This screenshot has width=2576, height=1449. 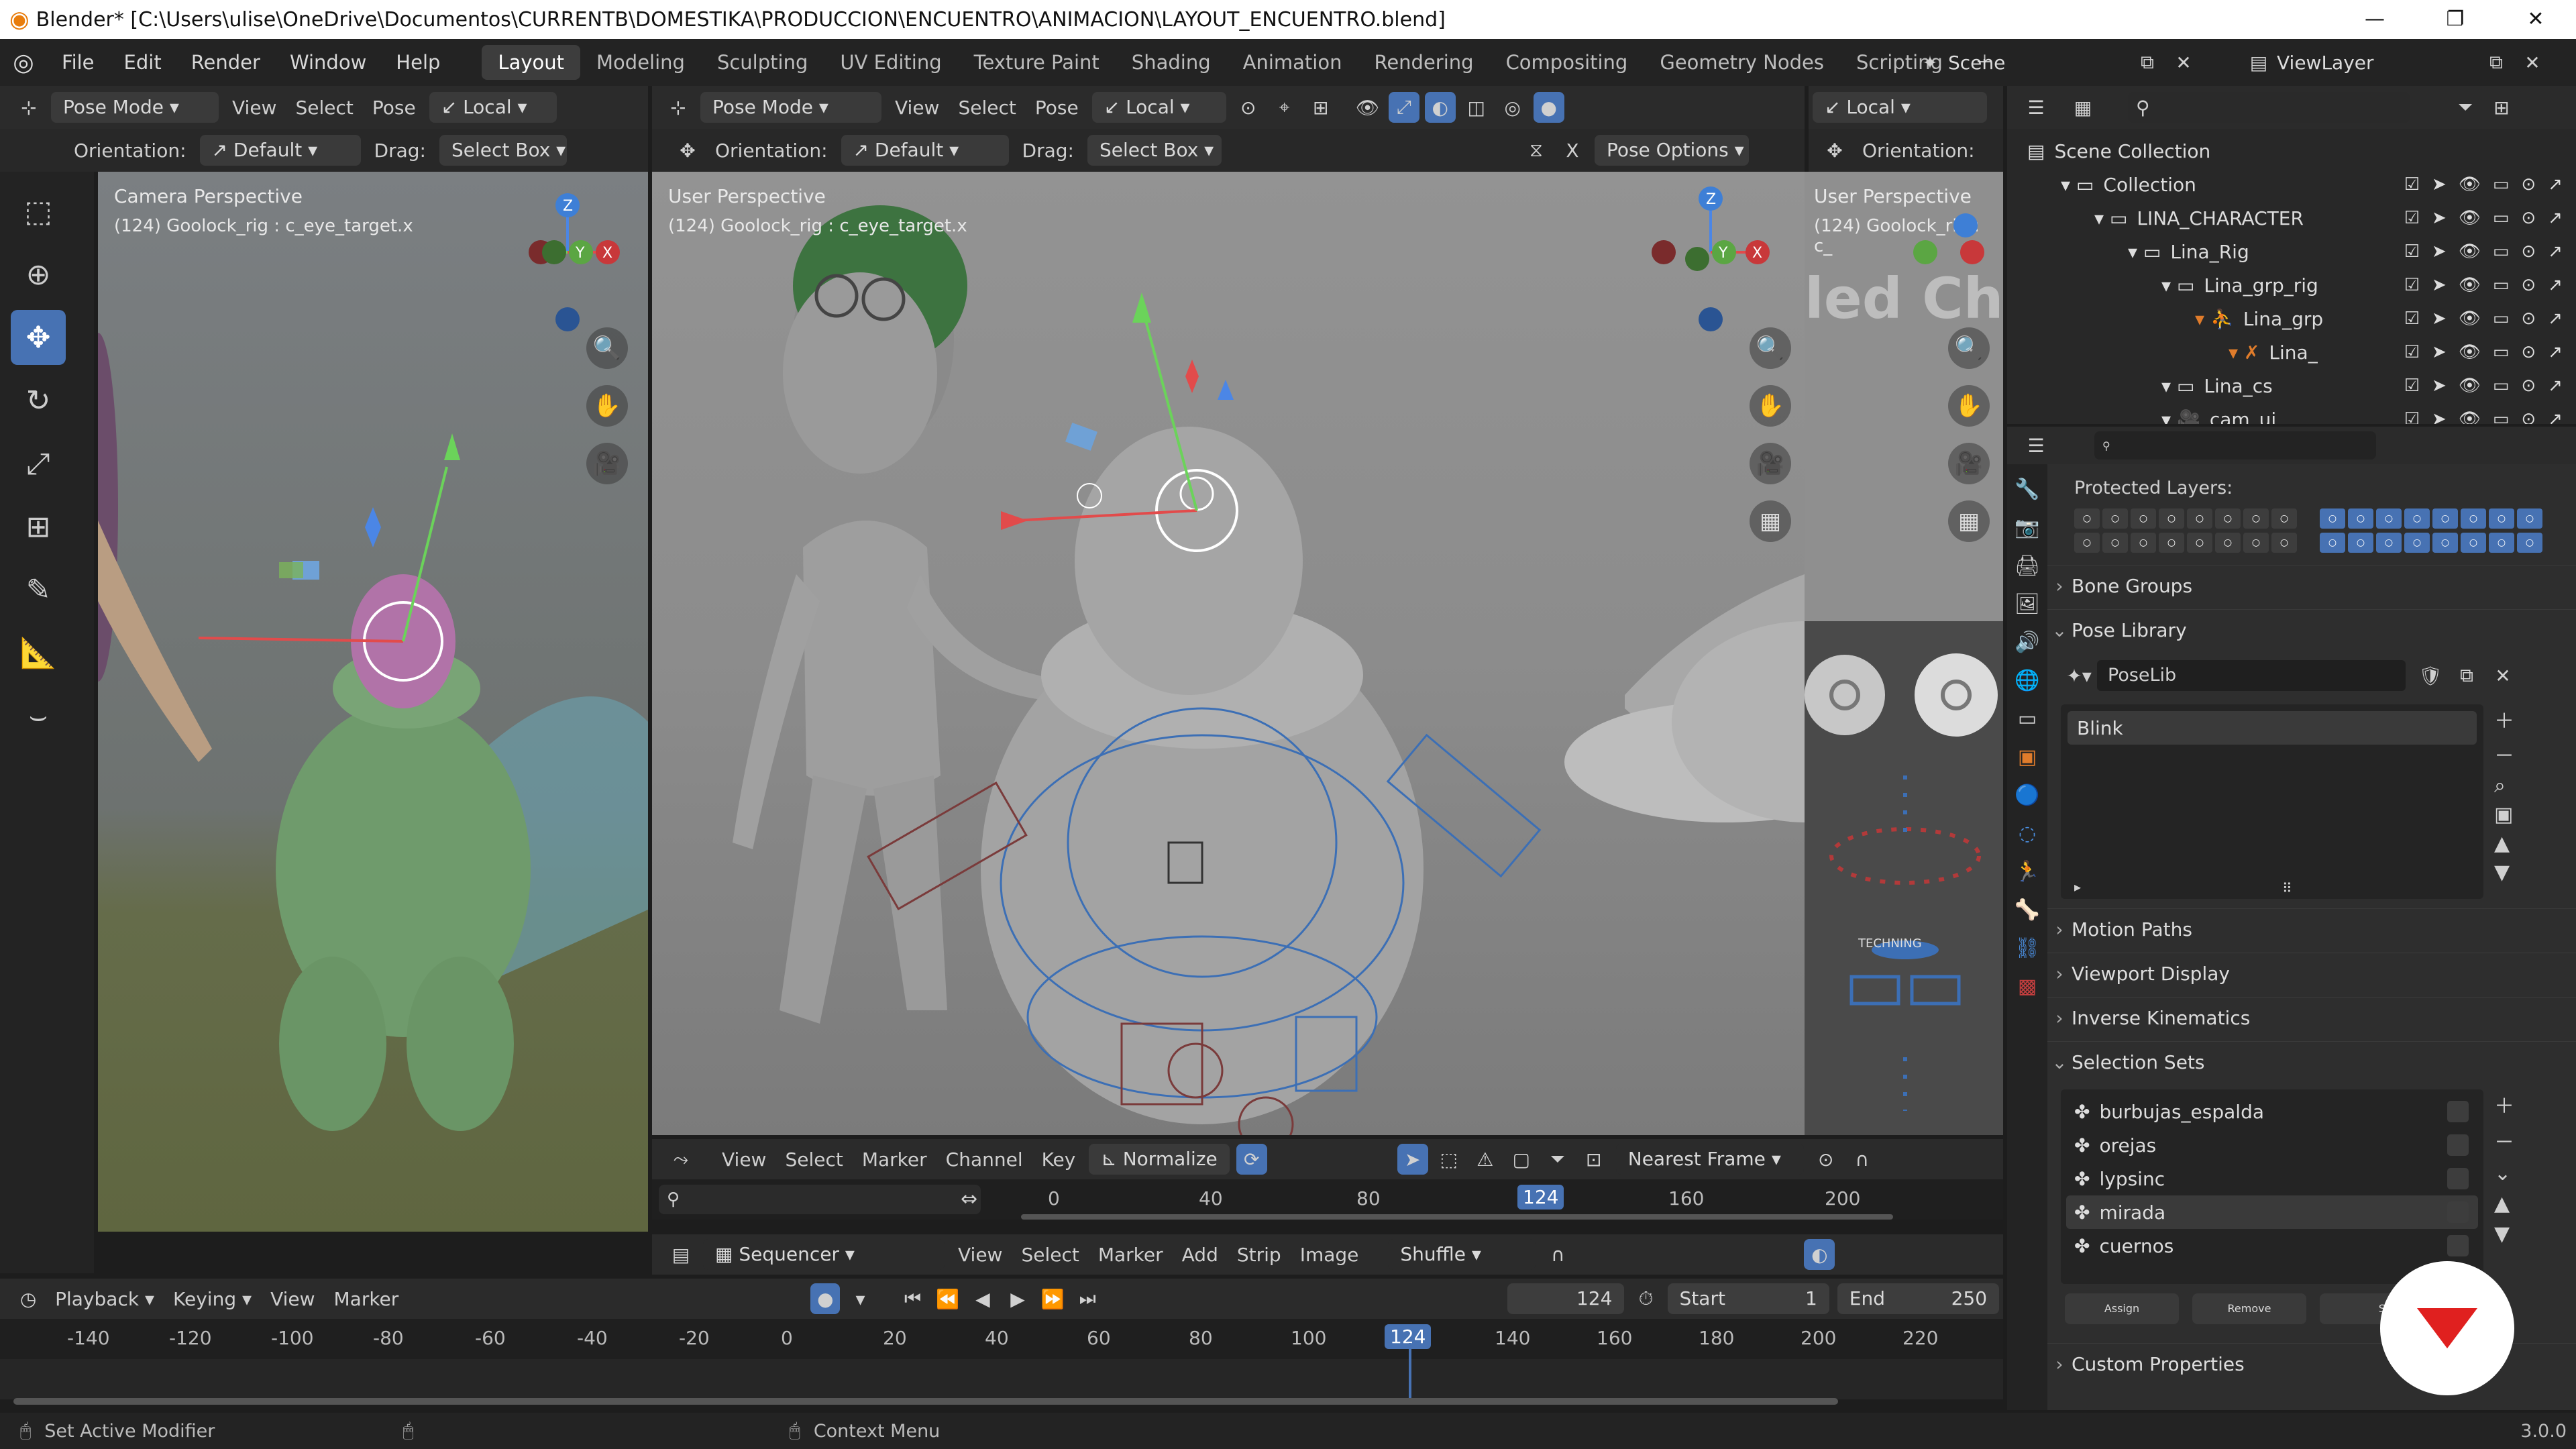 What do you see at coordinates (2272, 728) in the screenshot?
I see `pose-item: Blink` at bounding box center [2272, 728].